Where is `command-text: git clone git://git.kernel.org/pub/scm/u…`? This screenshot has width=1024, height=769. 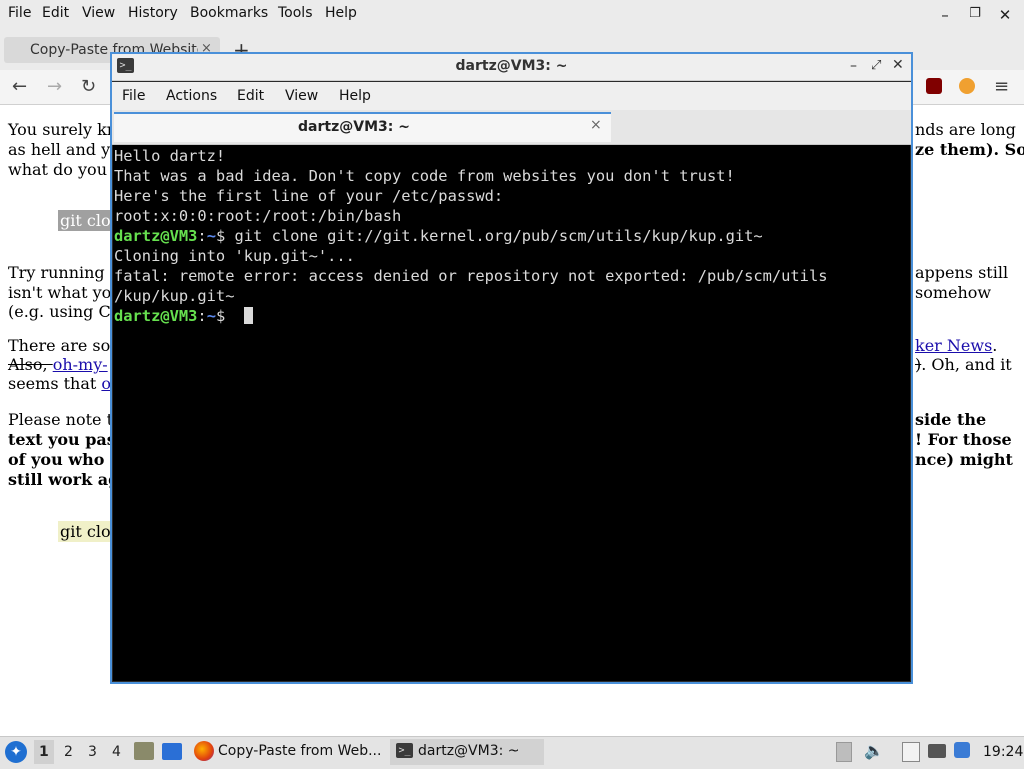 command-text: git clone git://git.kernel.org/pub/scm/u… is located at coordinates (494, 236).